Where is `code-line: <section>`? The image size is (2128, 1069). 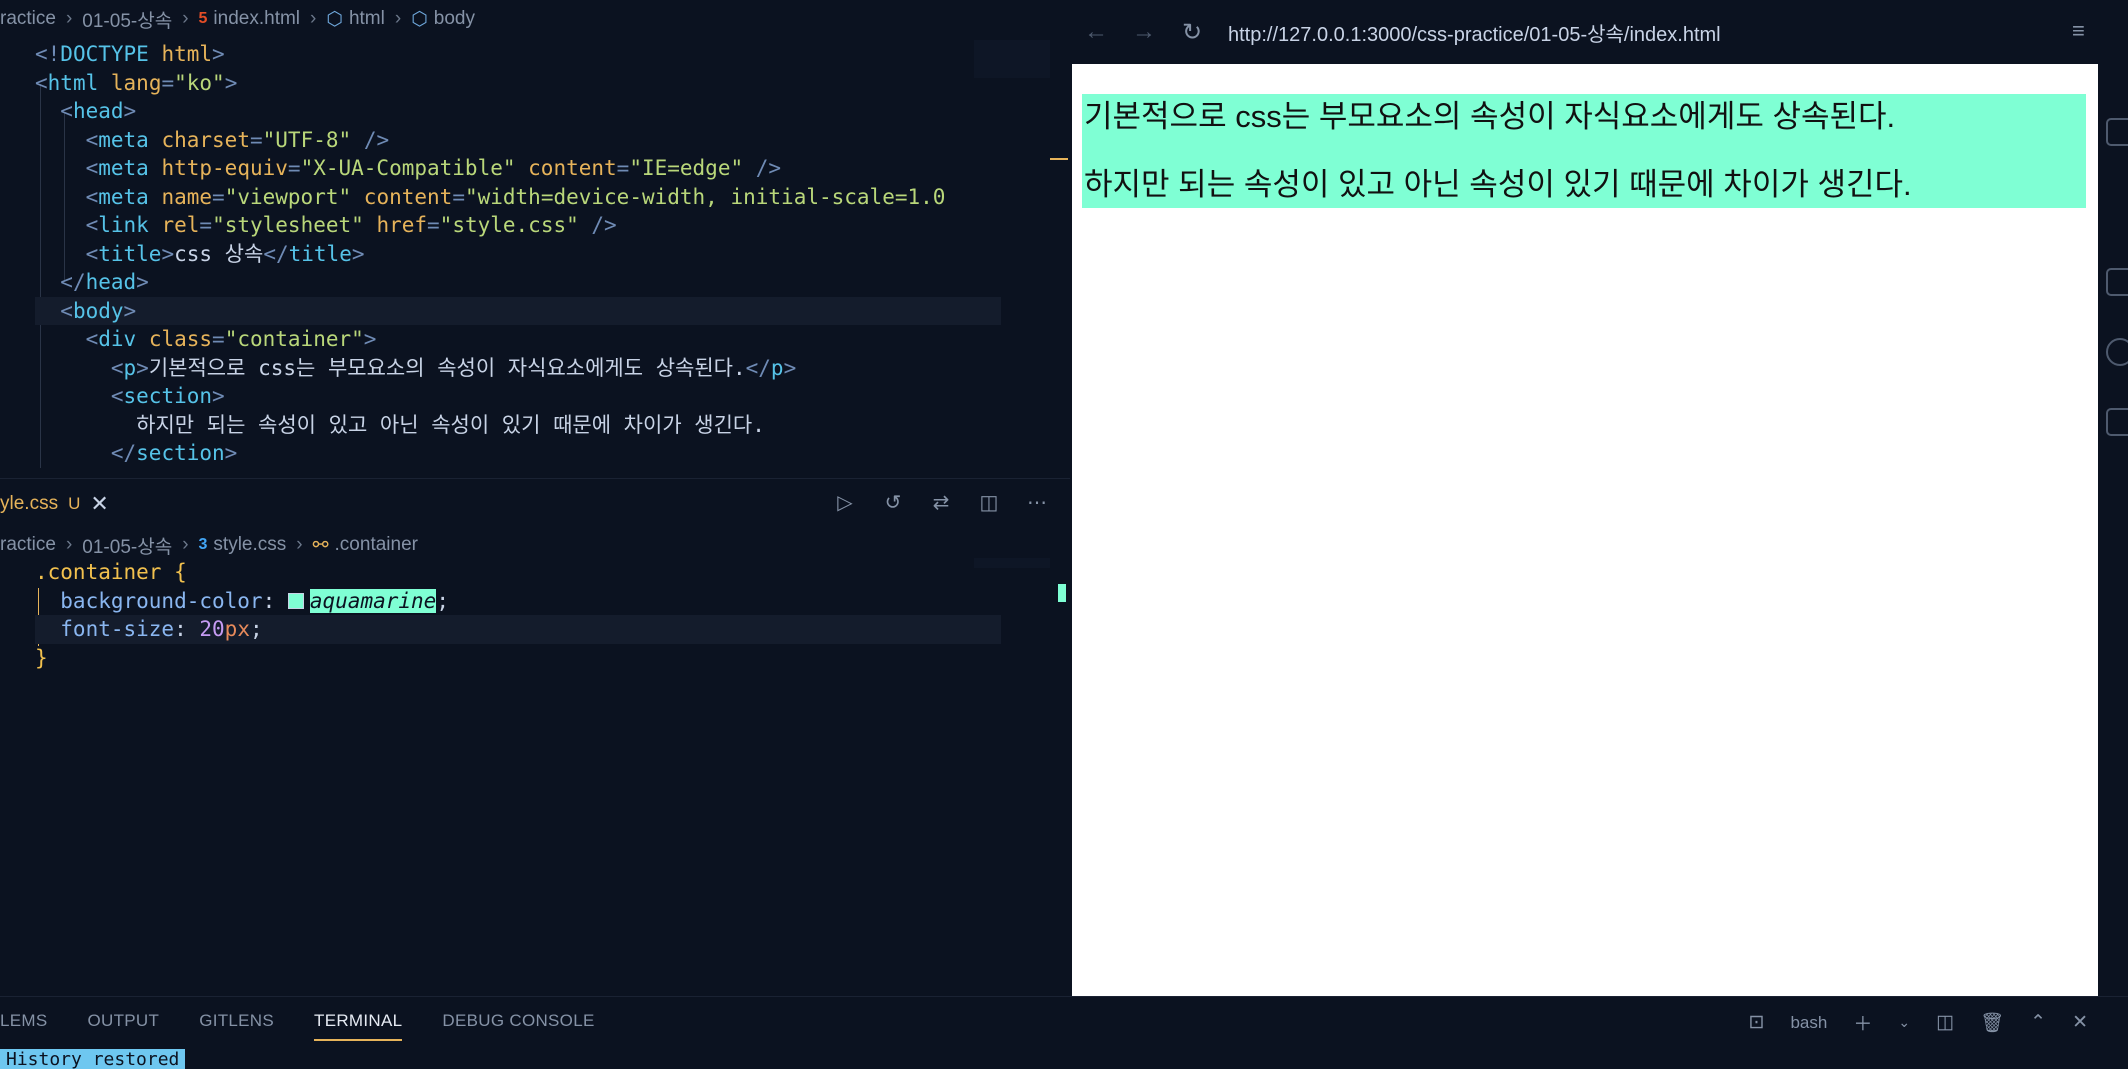
code-line: <section> is located at coordinates (518, 396).